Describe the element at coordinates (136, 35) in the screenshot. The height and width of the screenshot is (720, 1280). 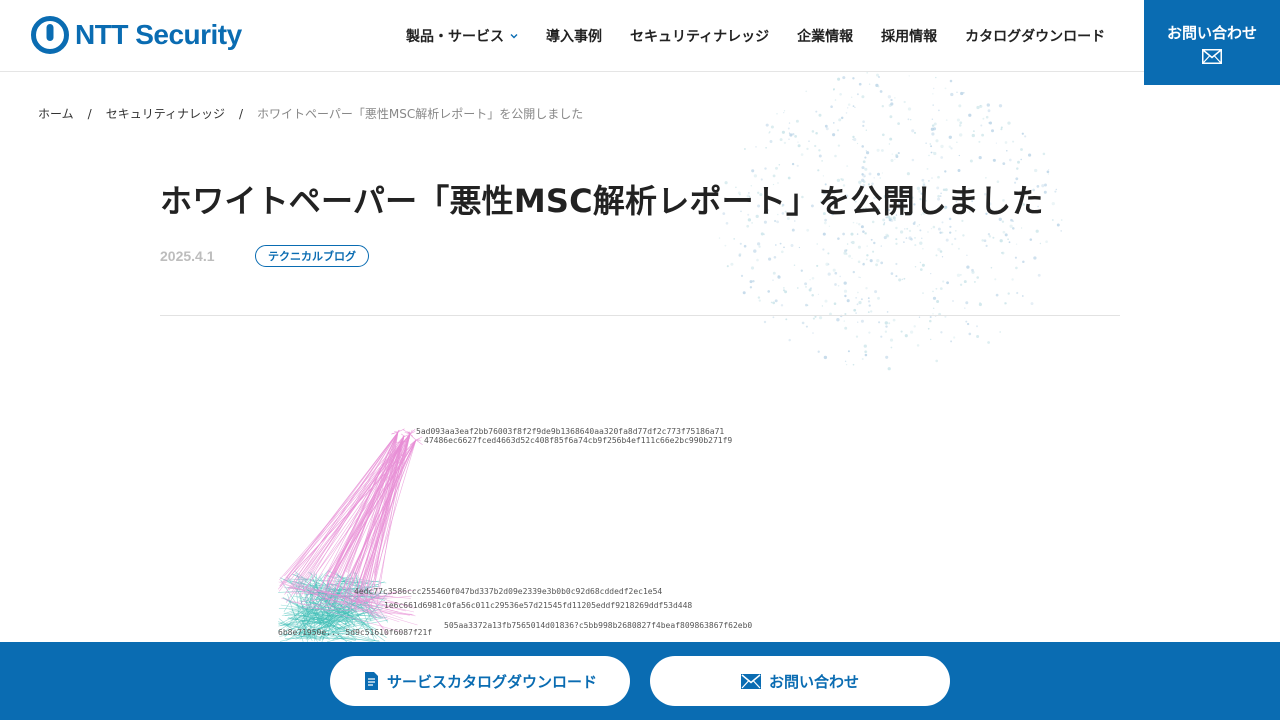
I see `ntt-security-logo: NTT Security` at that location.